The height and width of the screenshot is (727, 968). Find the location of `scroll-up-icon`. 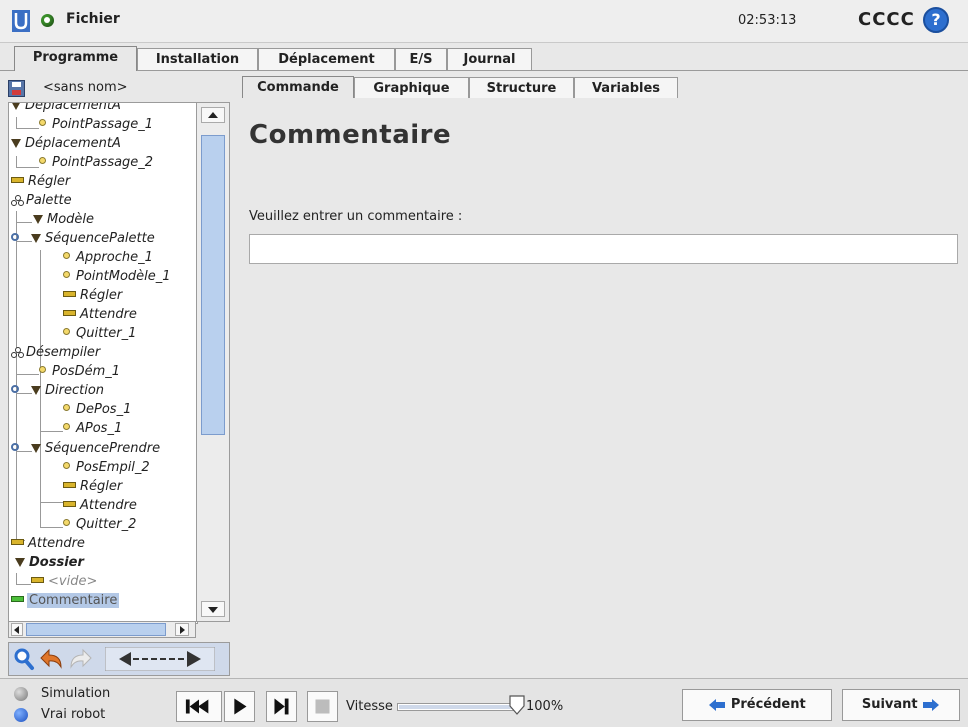

scroll-up-icon is located at coordinates (213, 115).